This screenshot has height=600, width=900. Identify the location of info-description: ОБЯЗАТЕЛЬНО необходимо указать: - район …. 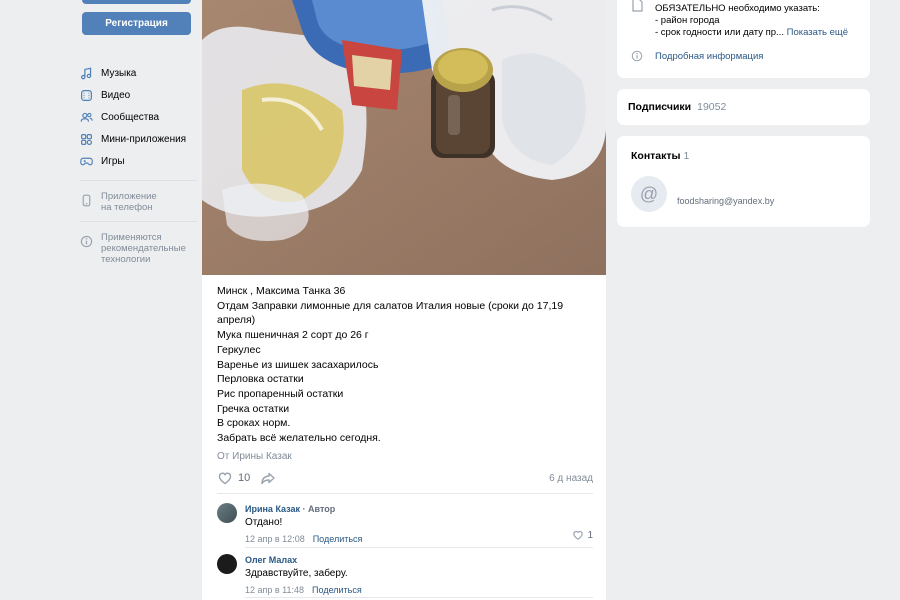
(760, 21).